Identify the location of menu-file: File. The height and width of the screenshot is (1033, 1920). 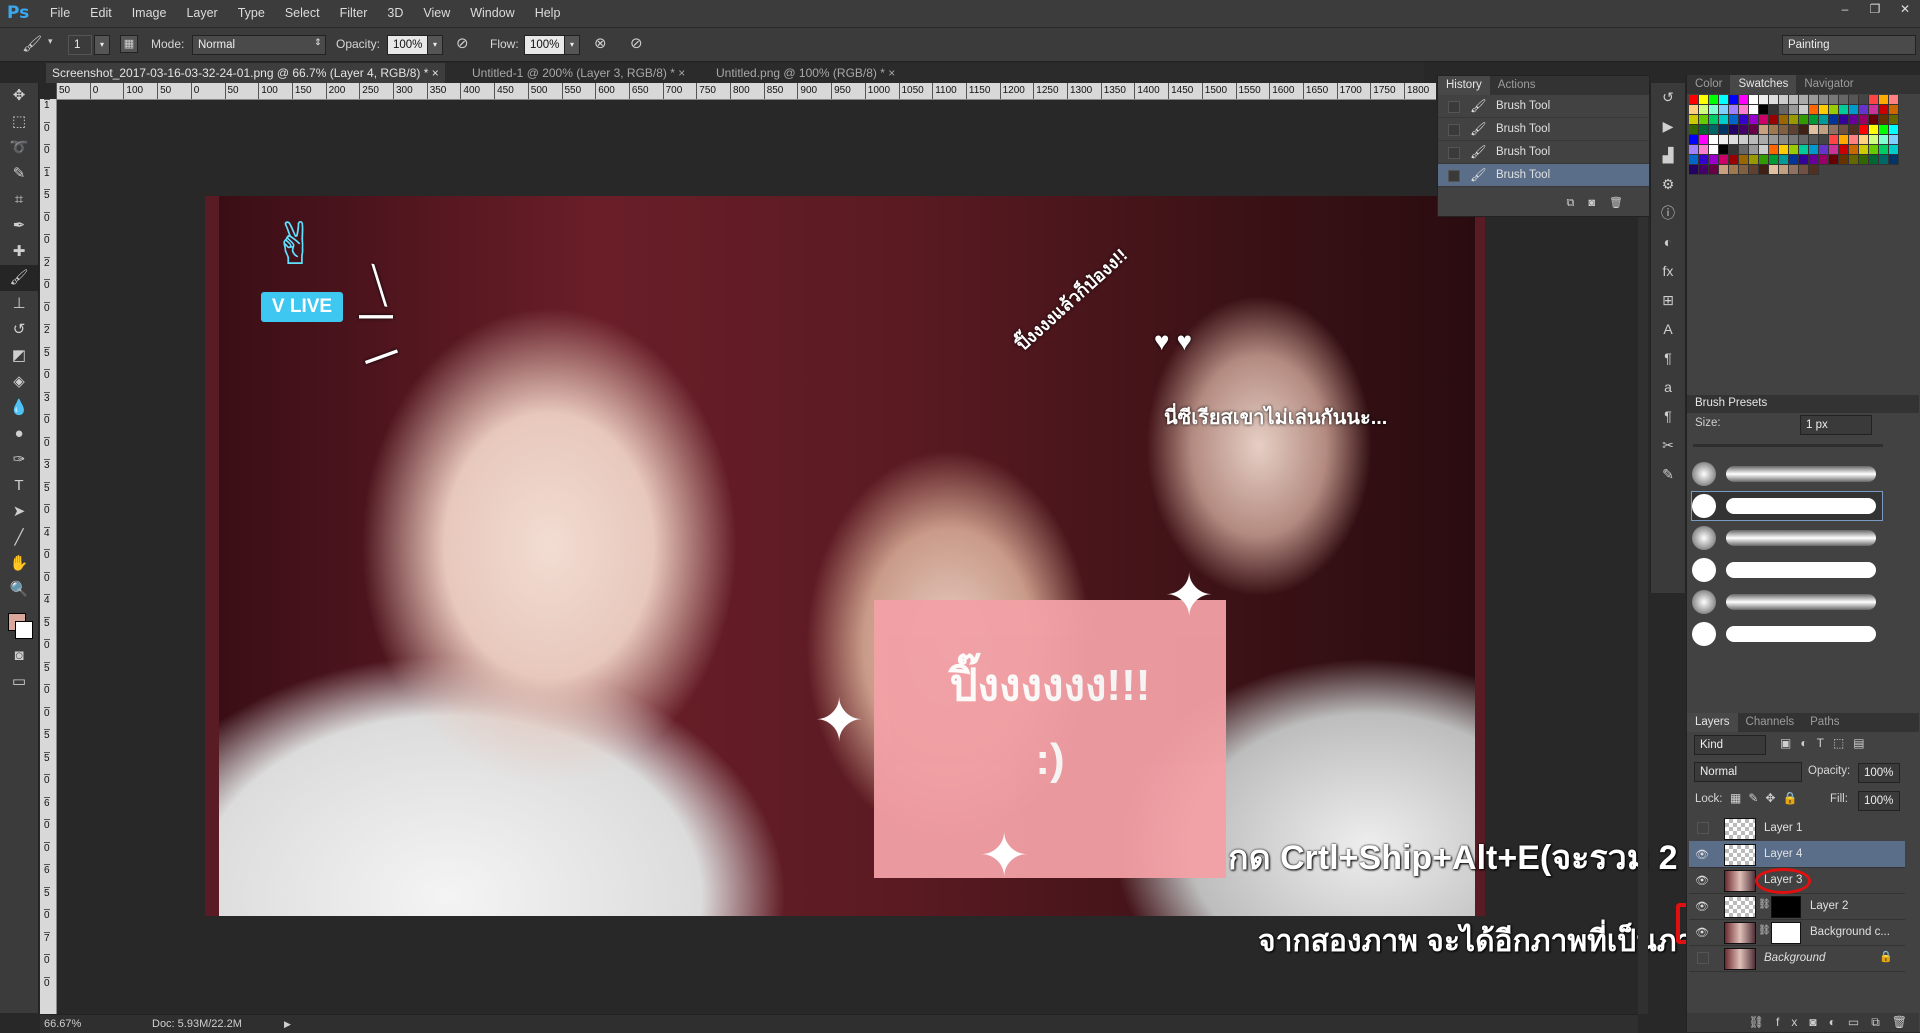
(60, 13).